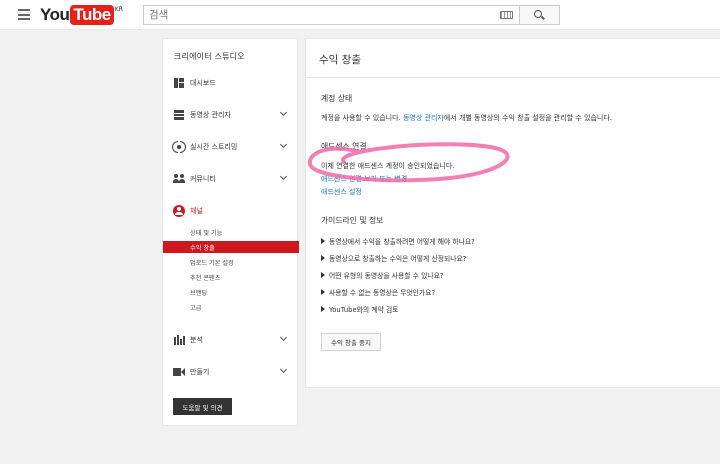 The image size is (720, 464). What do you see at coordinates (319, 15) in the screenshot?
I see `search-input` at bounding box center [319, 15].